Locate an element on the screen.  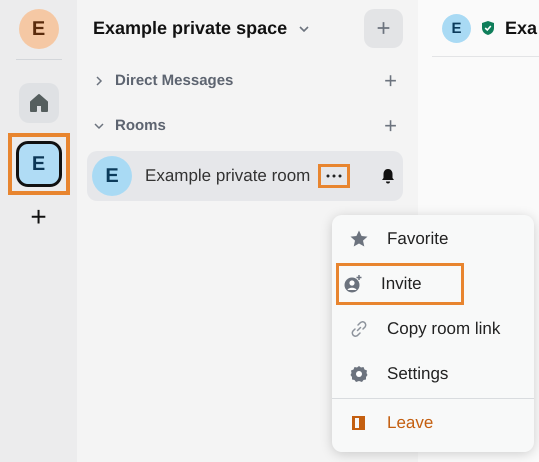
settings-icon is located at coordinates (359, 374).